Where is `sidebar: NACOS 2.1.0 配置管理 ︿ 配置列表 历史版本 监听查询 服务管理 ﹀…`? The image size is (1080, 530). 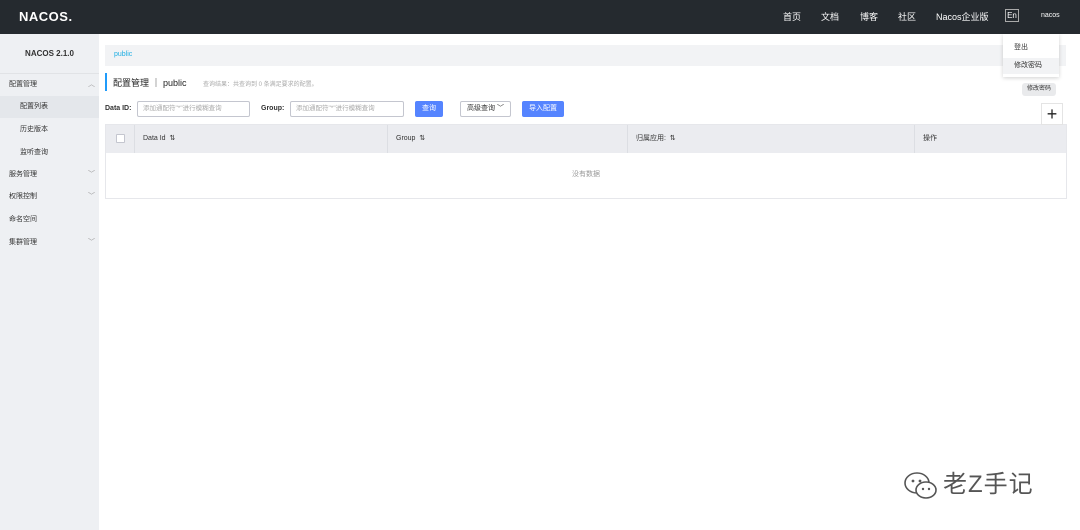 sidebar: NACOS 2.1.0 配置管理 ︿ 配置列表 历史版本 监听查询 服务管理 ﹀… is located at coordinates (49, 282).